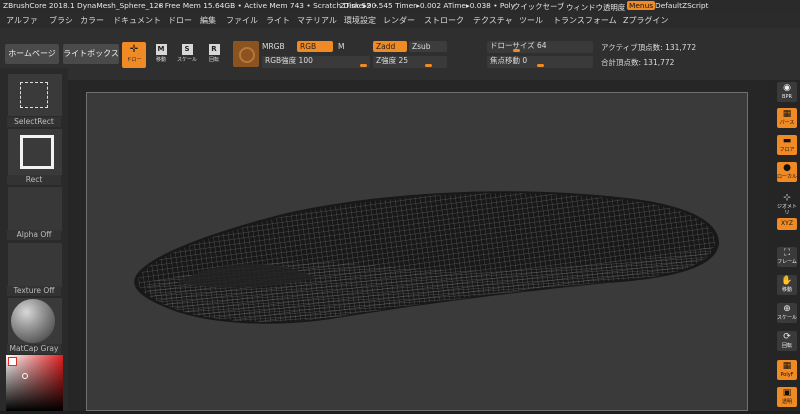 The image size is (800, 414). What do you see at coordinates (638, 62) in the screenshot?
I see `total-points-readout: 合計頂点数: 131,772` at bounding box center [638, 62].